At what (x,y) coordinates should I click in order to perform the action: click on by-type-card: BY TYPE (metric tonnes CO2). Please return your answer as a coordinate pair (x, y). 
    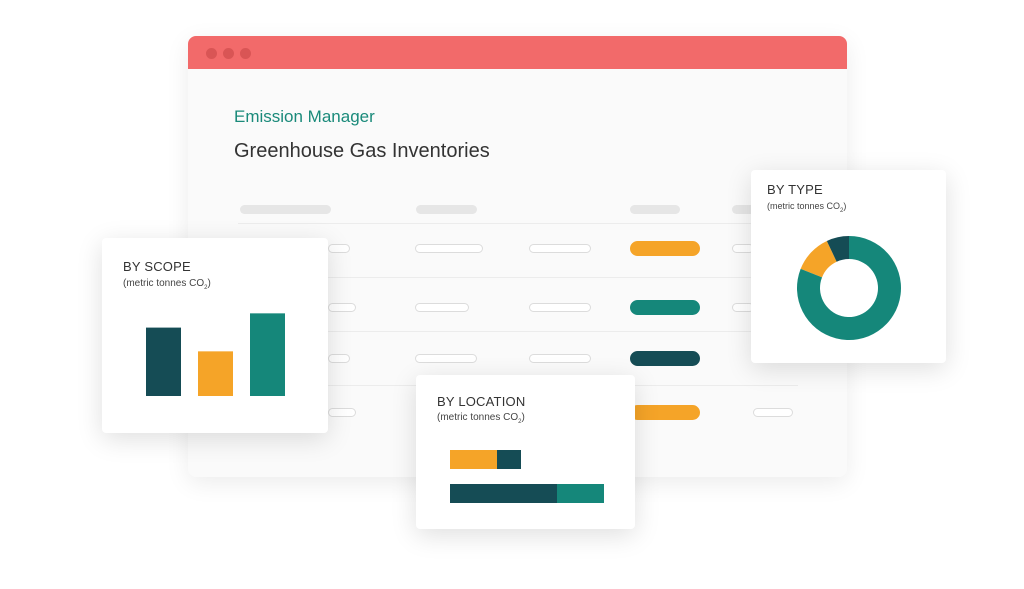
    Looking at the image, I should click on (848, 266).